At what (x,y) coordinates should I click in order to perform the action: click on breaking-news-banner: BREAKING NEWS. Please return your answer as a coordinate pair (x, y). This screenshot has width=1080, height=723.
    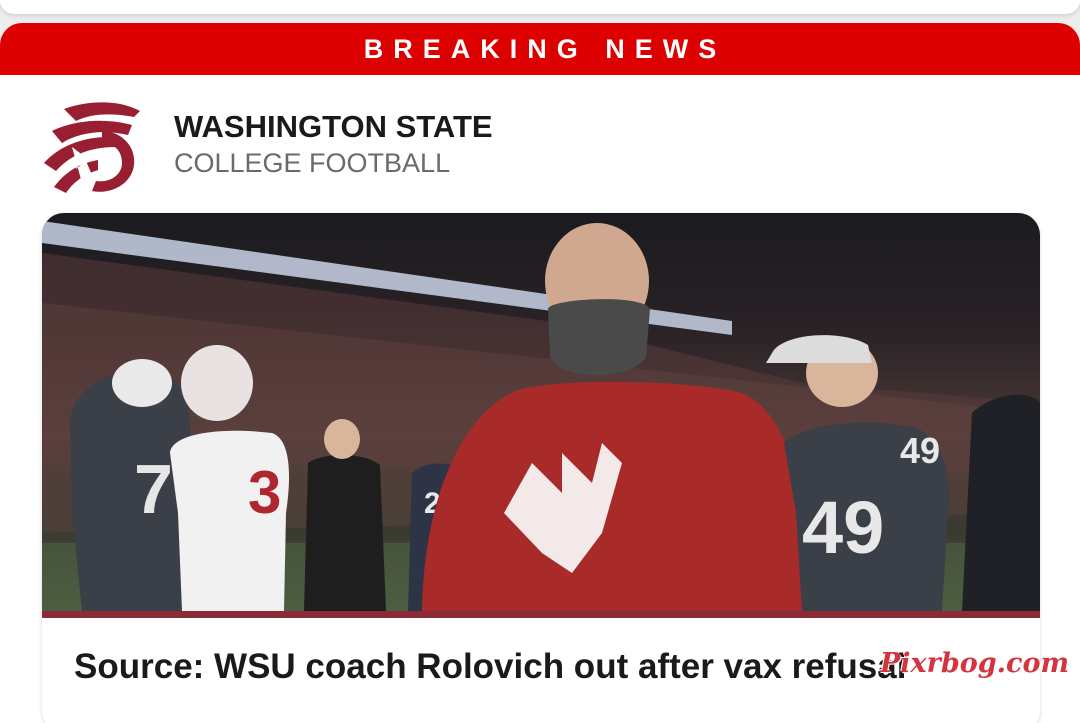
    Looking at the image, I should click on (540, 49).